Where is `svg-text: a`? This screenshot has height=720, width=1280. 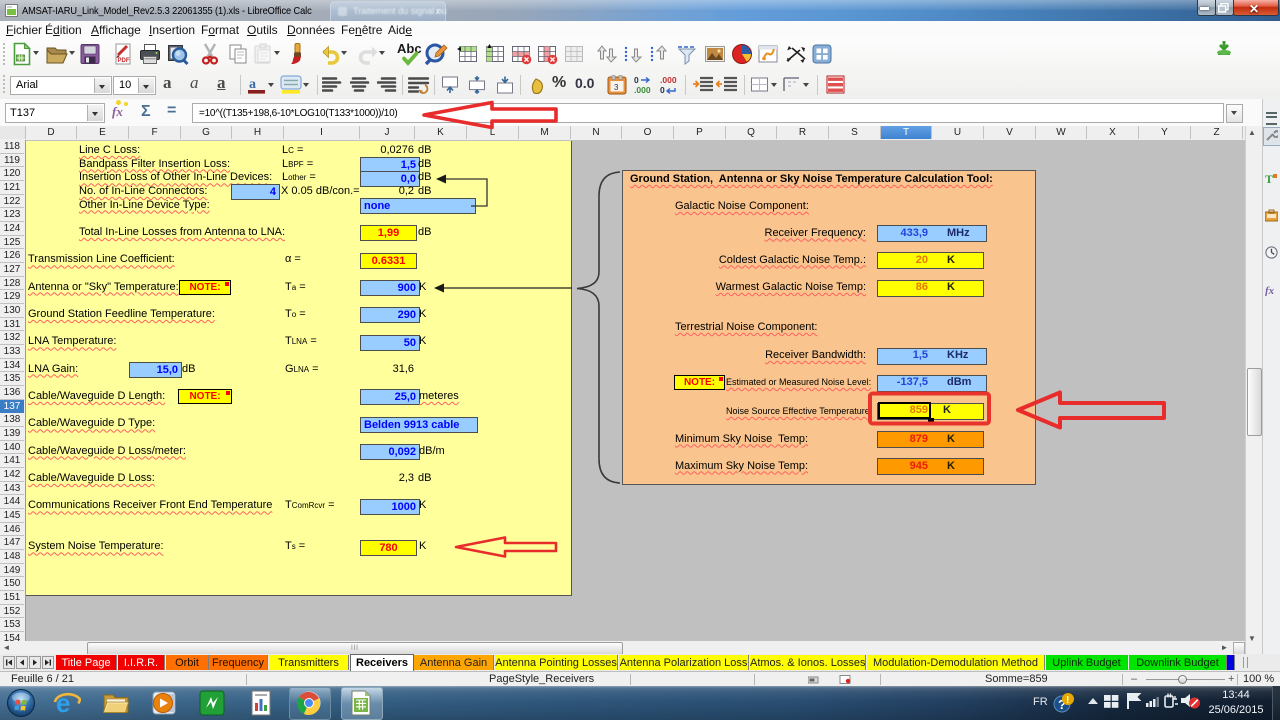
svg-text: a is located at coordinates (252, 84).